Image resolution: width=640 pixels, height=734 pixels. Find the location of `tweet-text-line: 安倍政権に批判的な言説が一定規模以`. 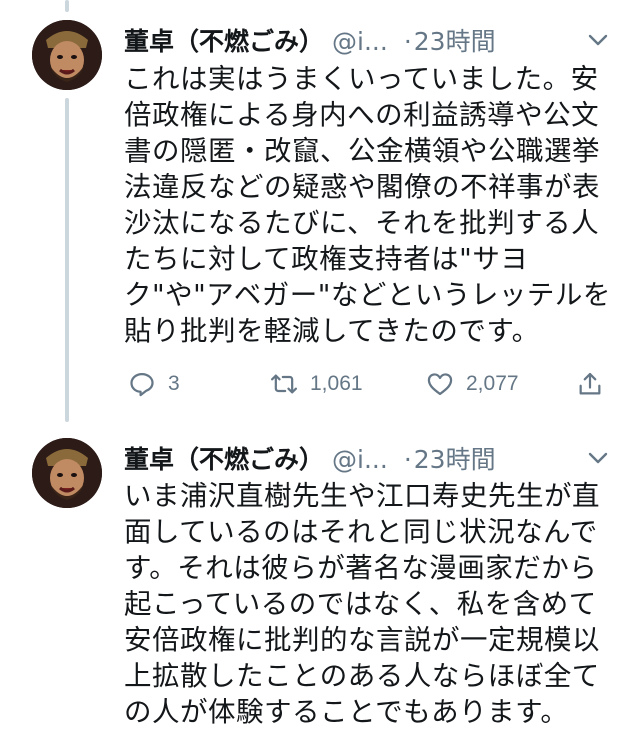

tweet-text-line: 安倍政権に批判的な言説が一定規模以 is located at coordinates (362, 640).